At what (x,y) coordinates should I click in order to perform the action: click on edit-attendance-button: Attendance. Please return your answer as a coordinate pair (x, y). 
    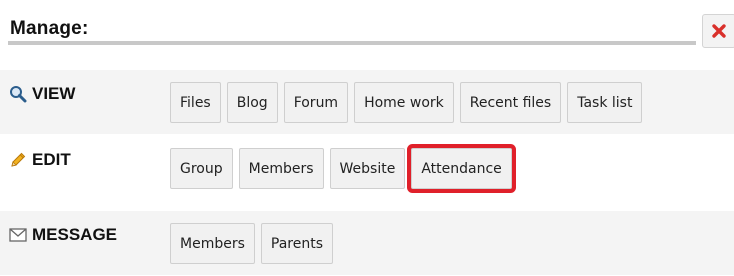
    Looking at the image, I should click on (461, 168).